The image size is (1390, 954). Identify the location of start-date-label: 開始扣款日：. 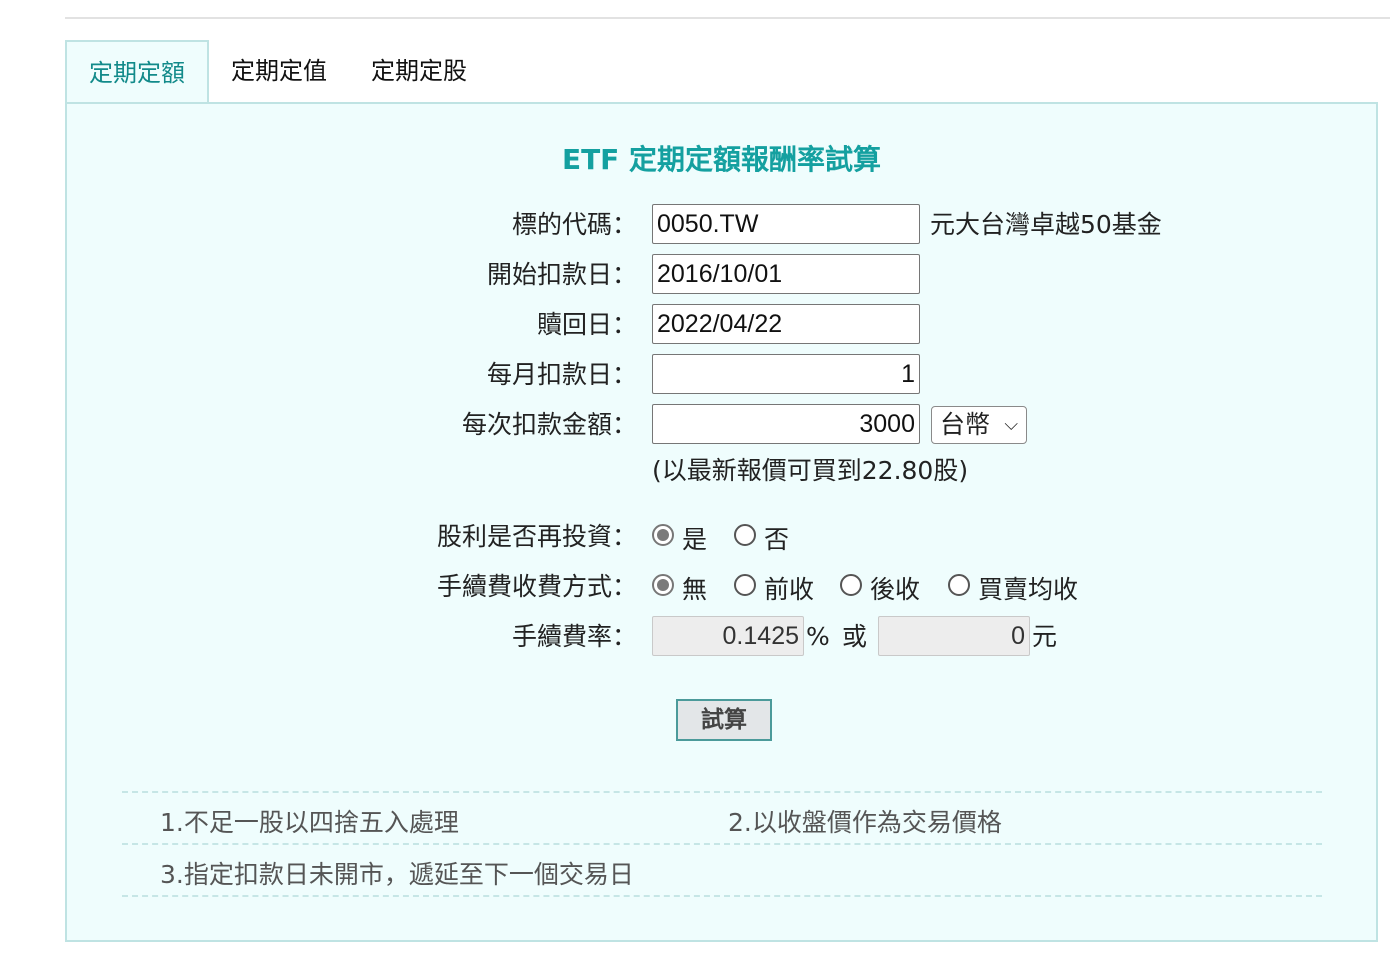
(561, 274).